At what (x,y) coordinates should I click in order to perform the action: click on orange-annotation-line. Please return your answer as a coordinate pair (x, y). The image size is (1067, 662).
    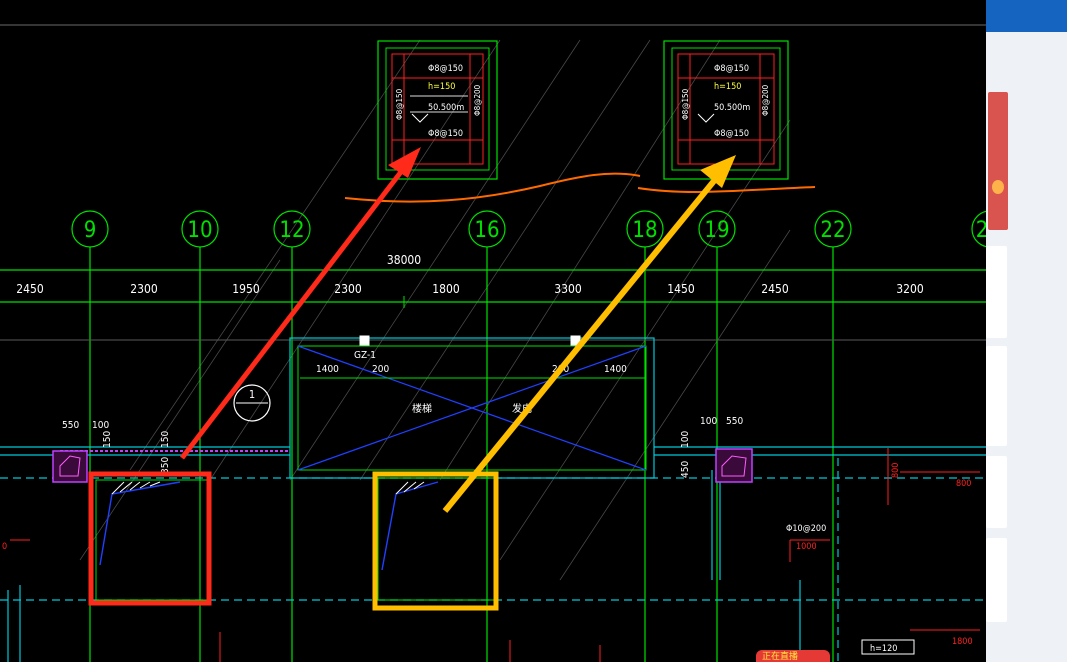
    Looking at the image, I should click on (580, 187).